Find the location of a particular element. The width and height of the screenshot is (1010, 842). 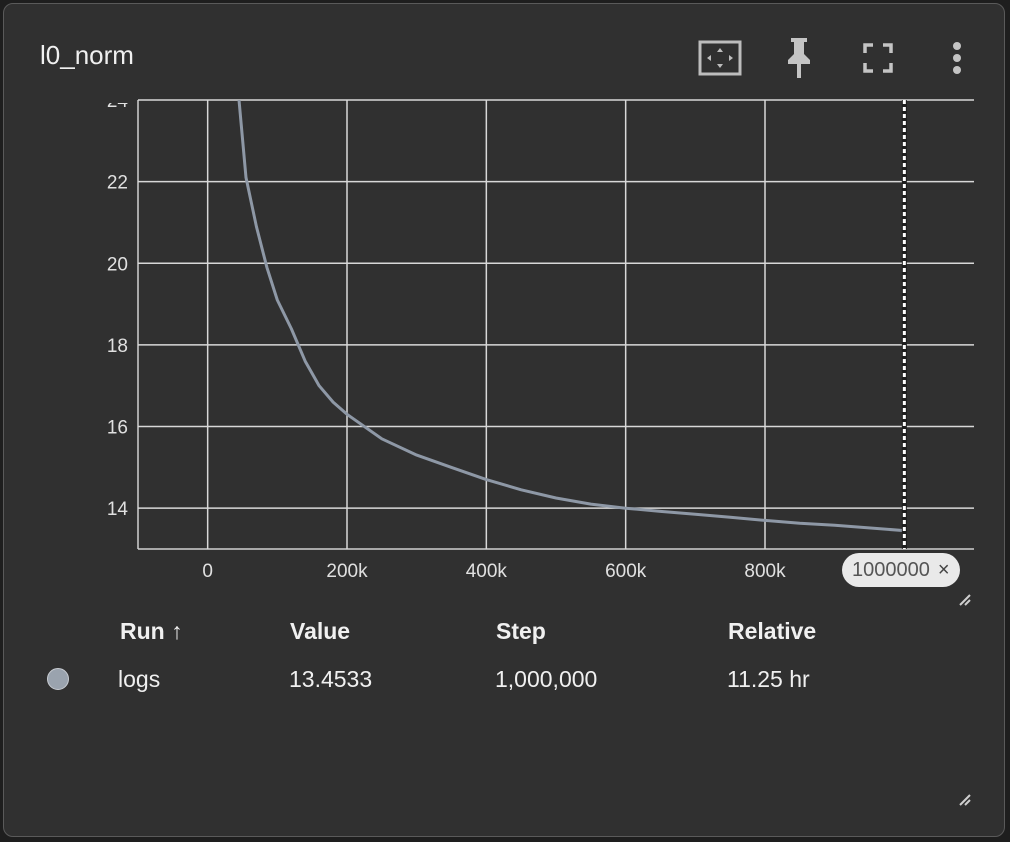

column-header-run: Run ↑ is located at coordinates (151, 631).